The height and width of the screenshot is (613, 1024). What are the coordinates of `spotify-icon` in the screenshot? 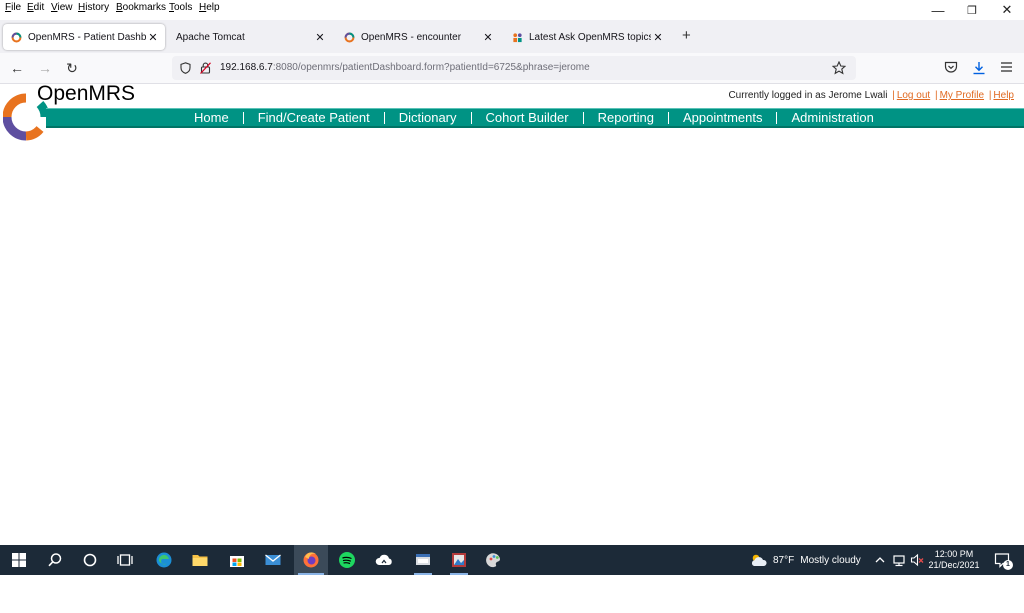 It's located at (347, 560).